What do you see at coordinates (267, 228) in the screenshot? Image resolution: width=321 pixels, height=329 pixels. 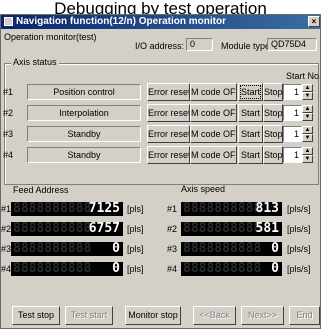 I see `axis-speed-value: 581` at bounding box center [267, 228].